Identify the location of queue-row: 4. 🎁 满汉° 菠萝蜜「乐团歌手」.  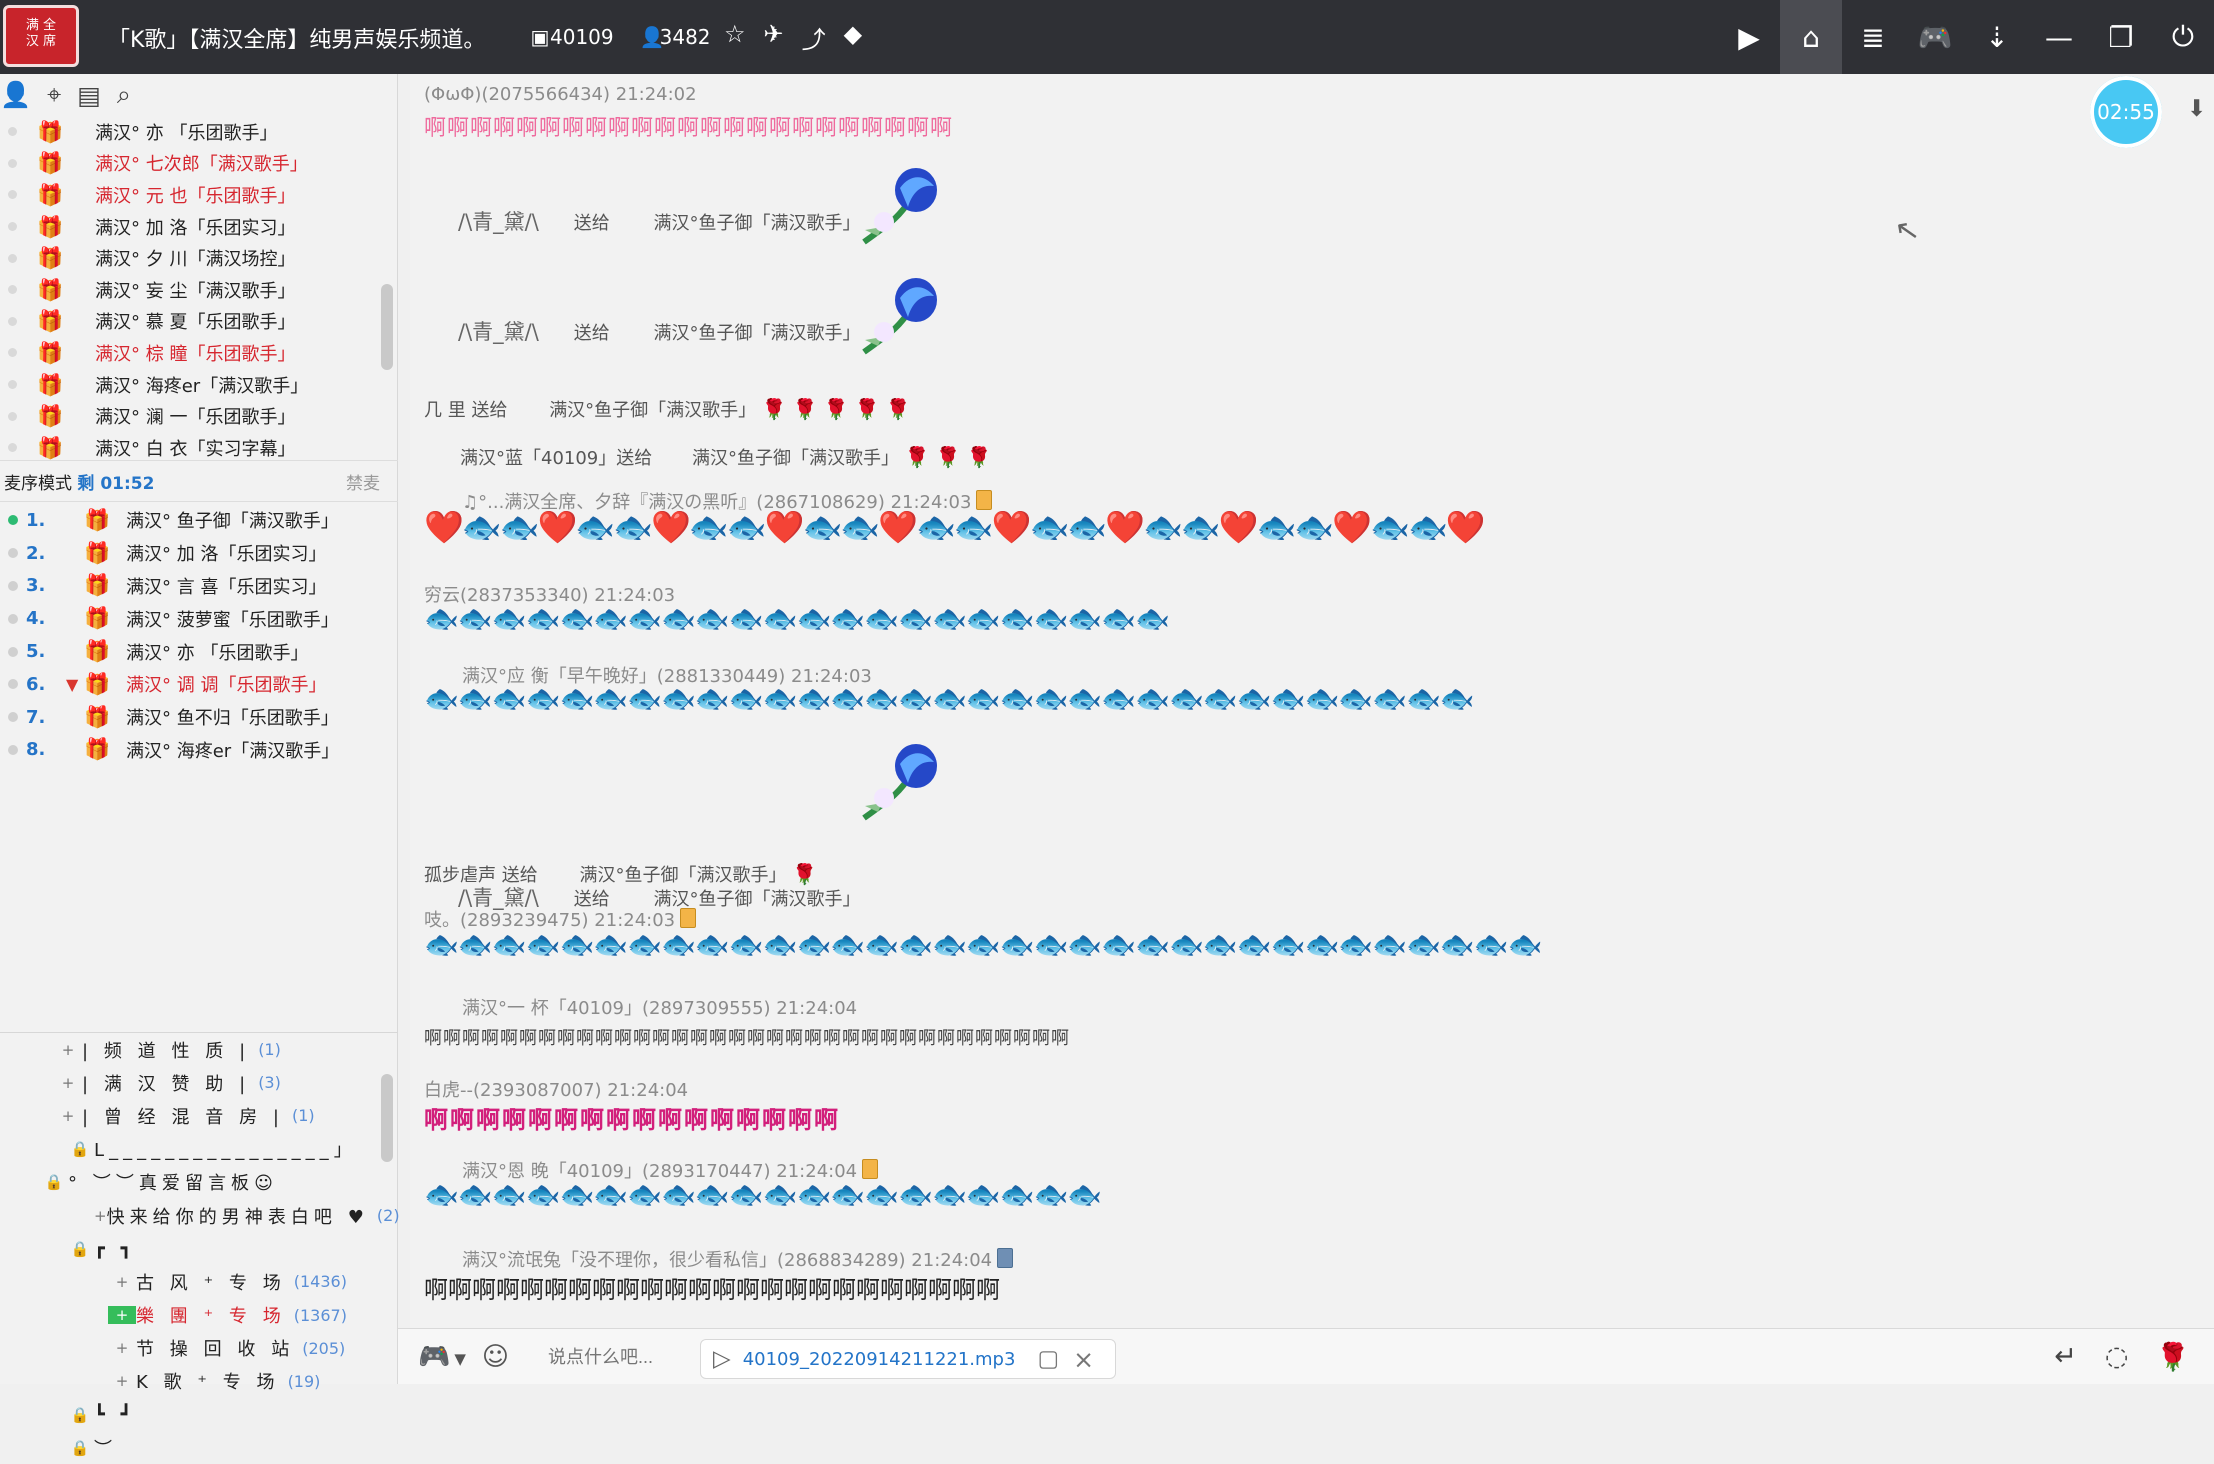
(199, 618).